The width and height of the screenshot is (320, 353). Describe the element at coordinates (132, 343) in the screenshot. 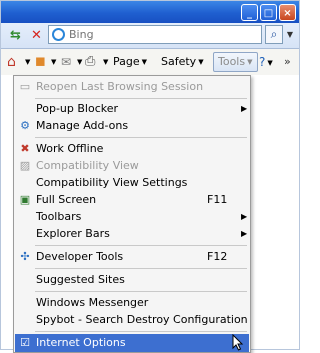

I see `menu-item-internet-options: ☑ Internet Options` at that location.